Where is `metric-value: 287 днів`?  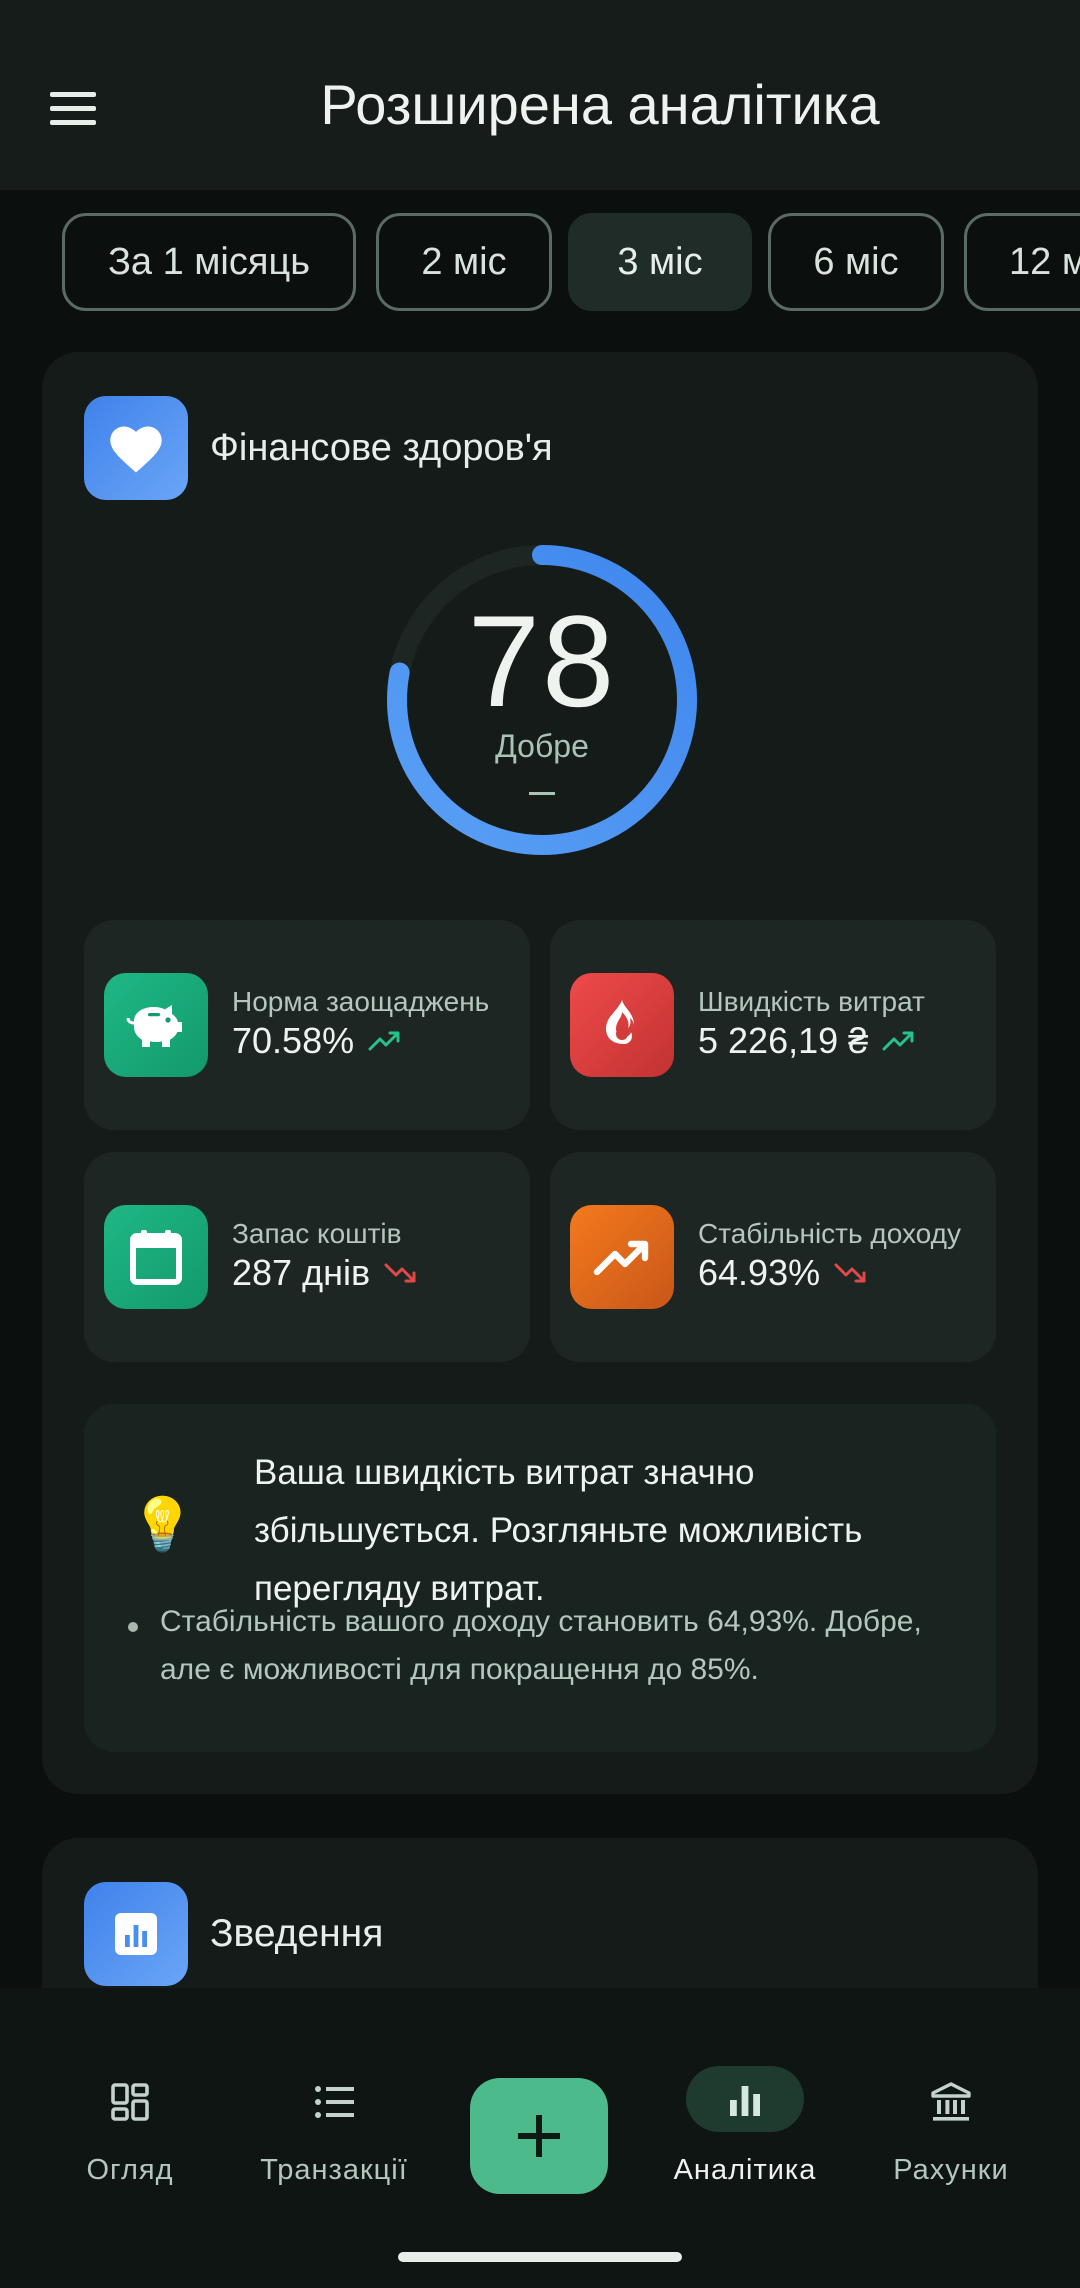
metric-value: 287 днів is located at coordinates (301, 1272).